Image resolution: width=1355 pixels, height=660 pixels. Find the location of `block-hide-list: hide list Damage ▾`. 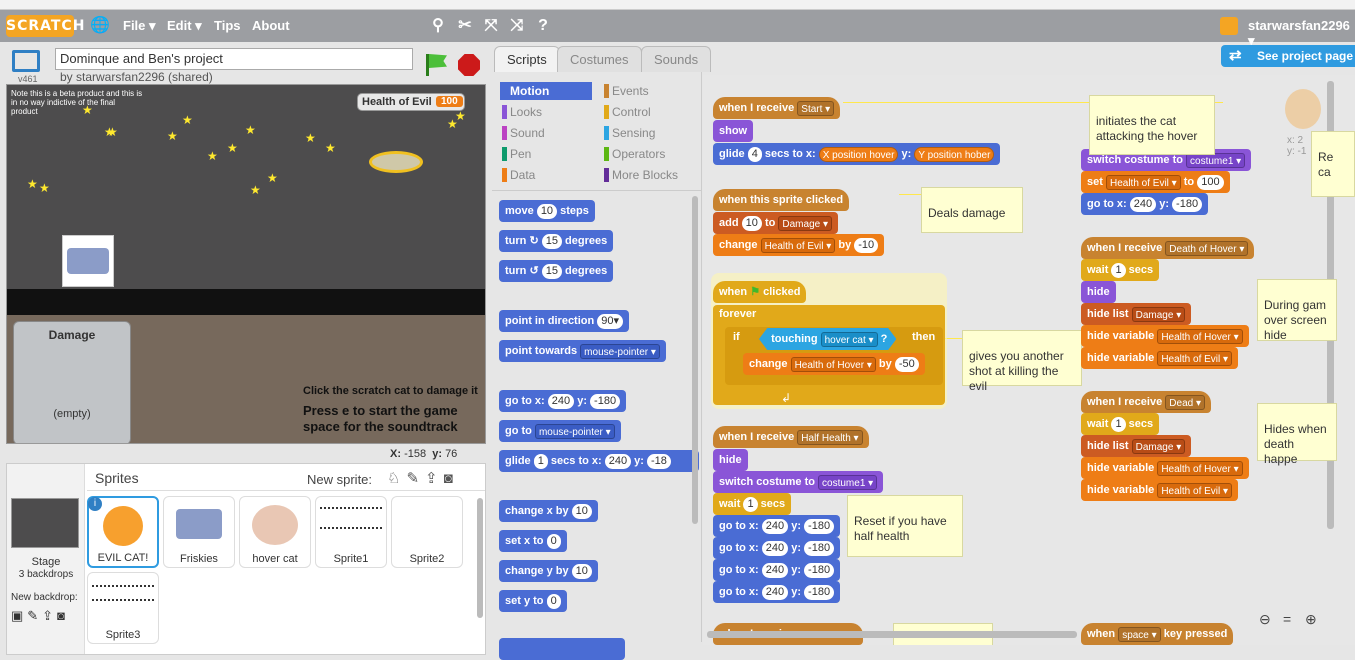

block-hide-list: hide list Damage ▾ is located at coordinates (1136, 314).